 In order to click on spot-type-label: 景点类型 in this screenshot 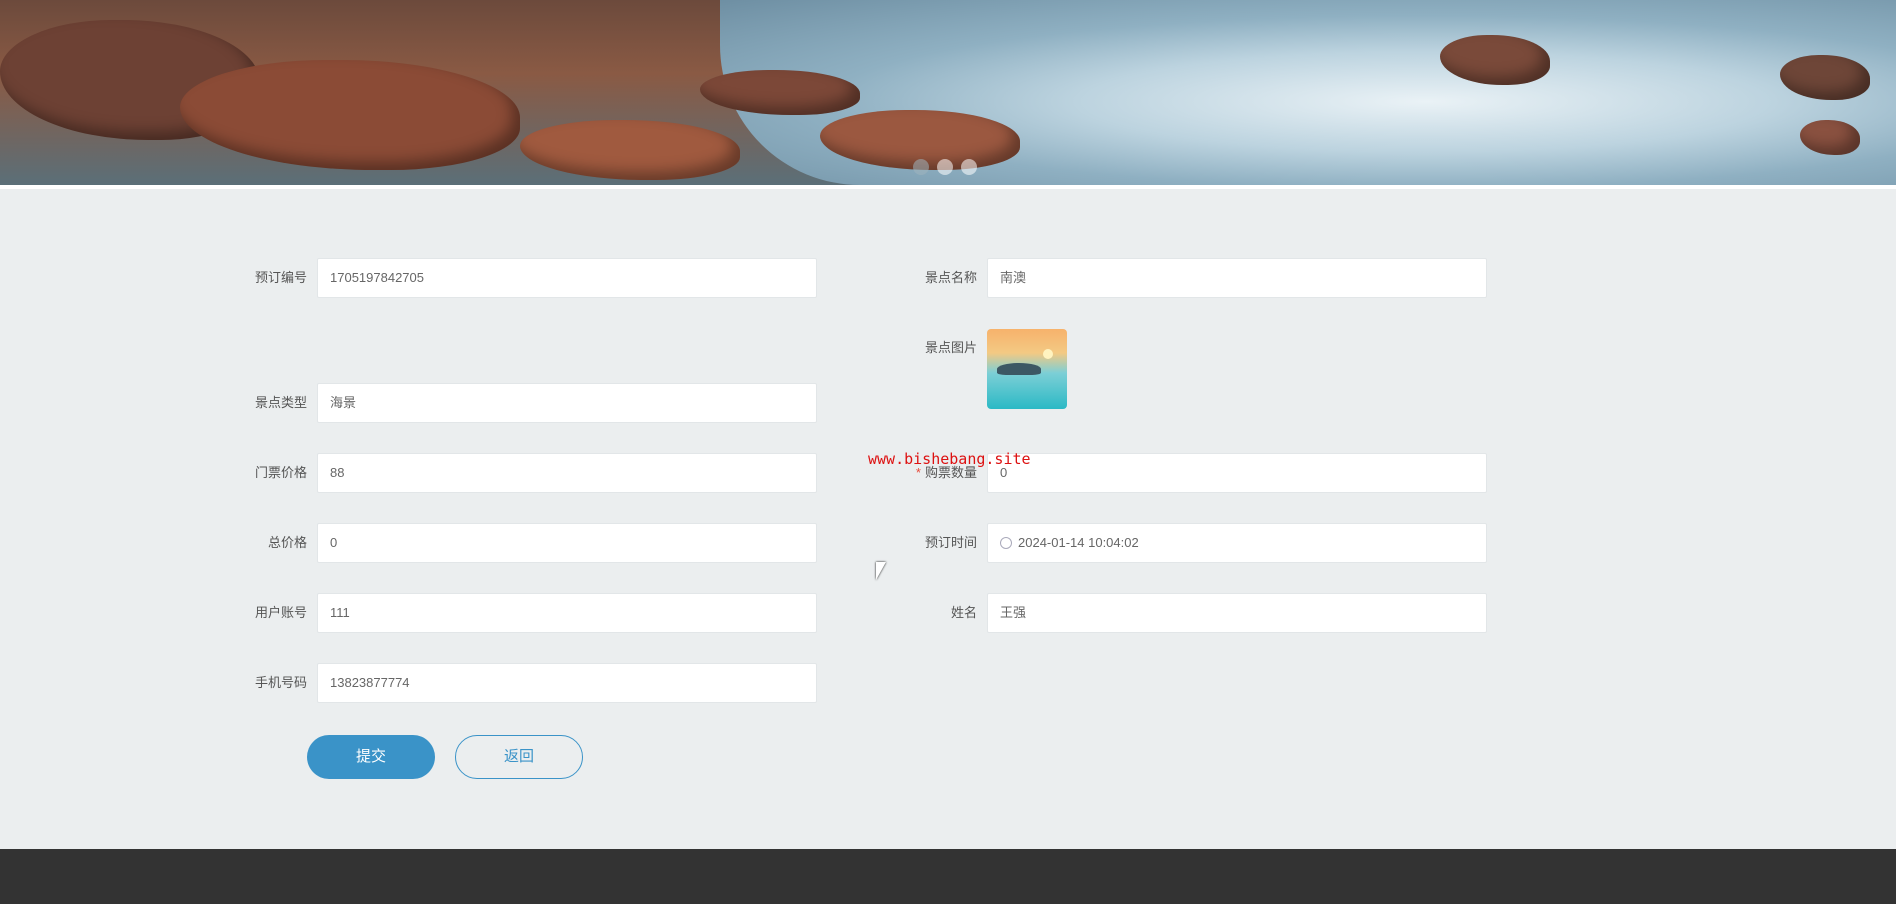, I will do `click(280, 402)`.